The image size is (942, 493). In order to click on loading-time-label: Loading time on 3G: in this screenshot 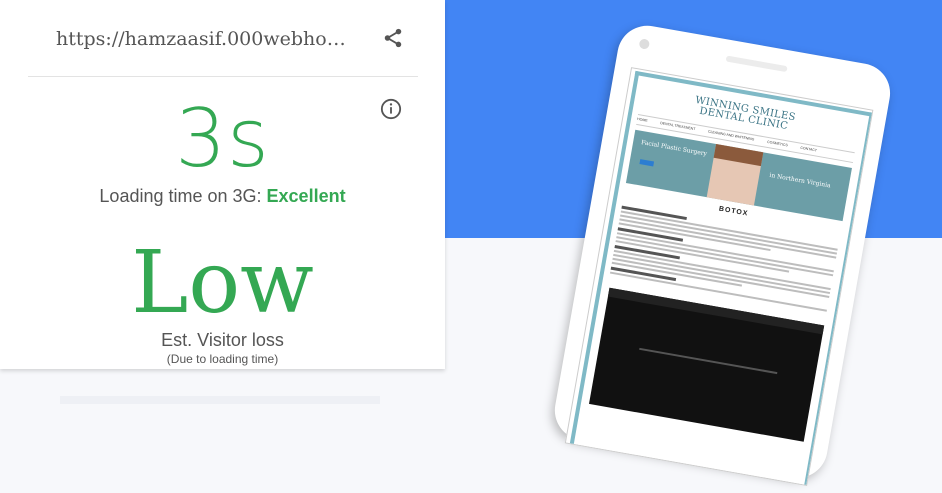, I will do `click(183, 196)`.